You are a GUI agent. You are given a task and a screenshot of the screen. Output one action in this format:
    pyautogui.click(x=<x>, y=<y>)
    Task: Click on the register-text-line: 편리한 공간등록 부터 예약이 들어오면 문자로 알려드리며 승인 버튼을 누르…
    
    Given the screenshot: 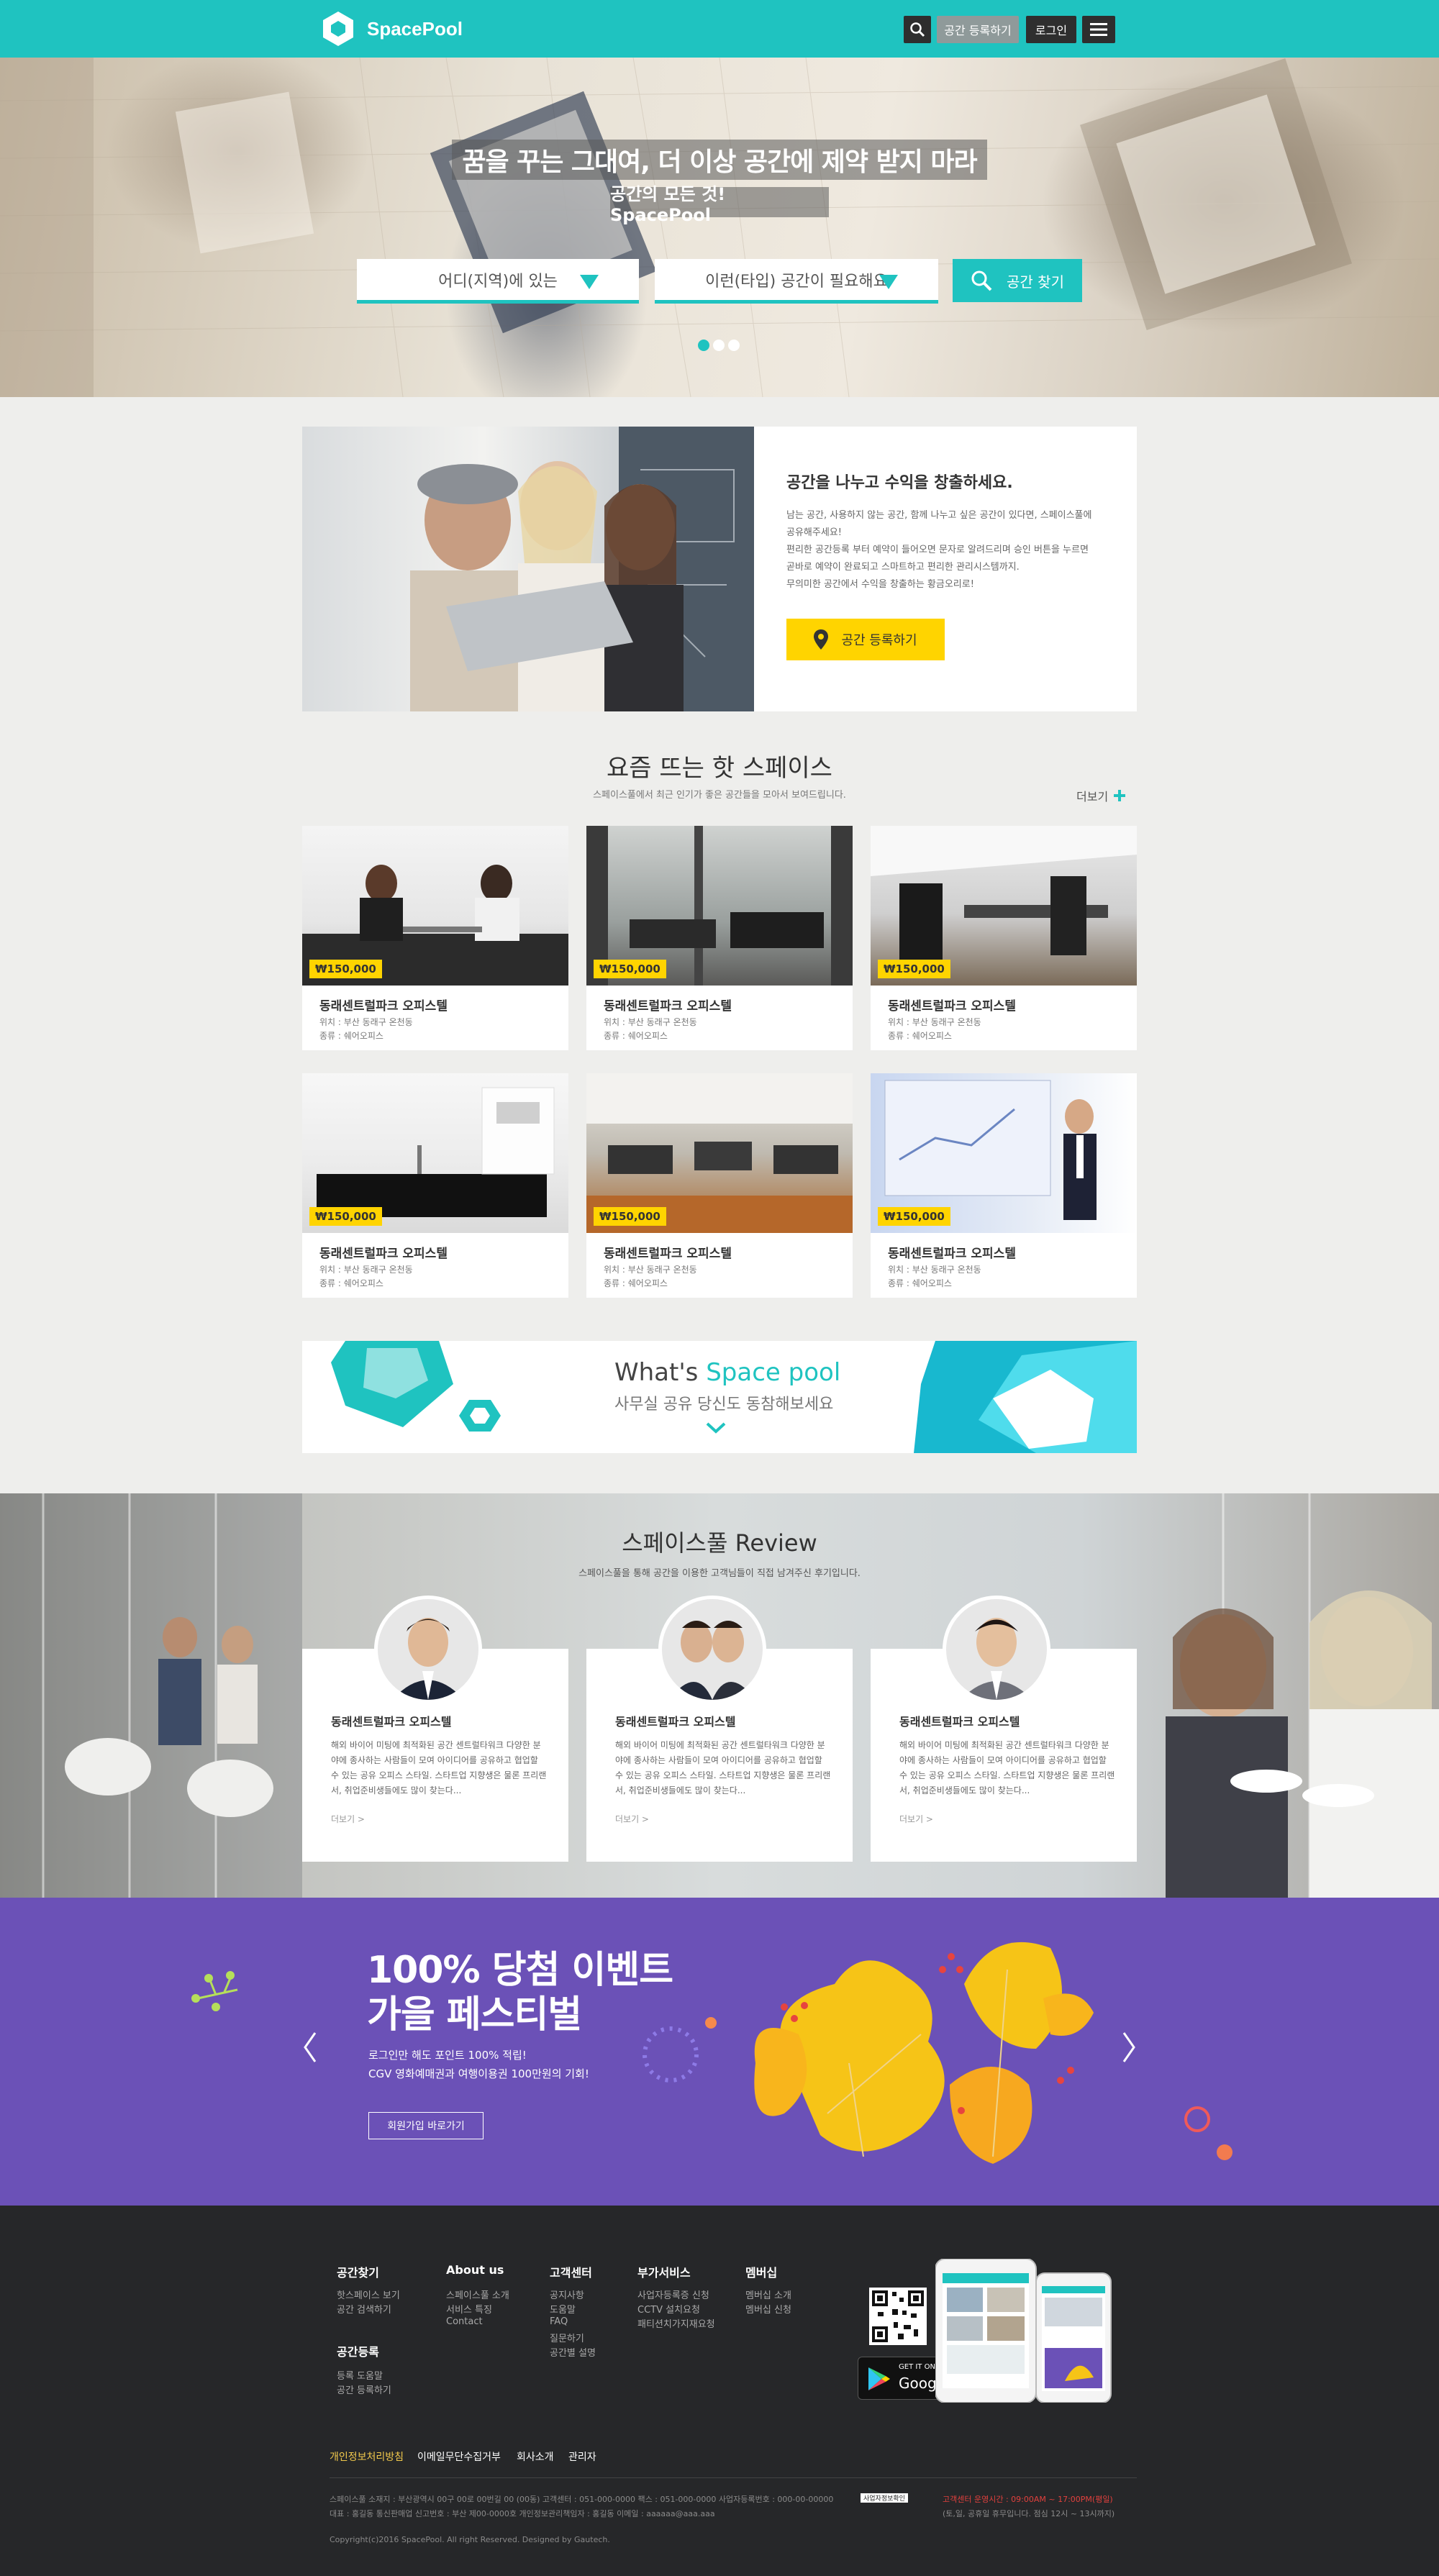 What is the action you would take?
    pyautogui.click(x=937, y=550)
    